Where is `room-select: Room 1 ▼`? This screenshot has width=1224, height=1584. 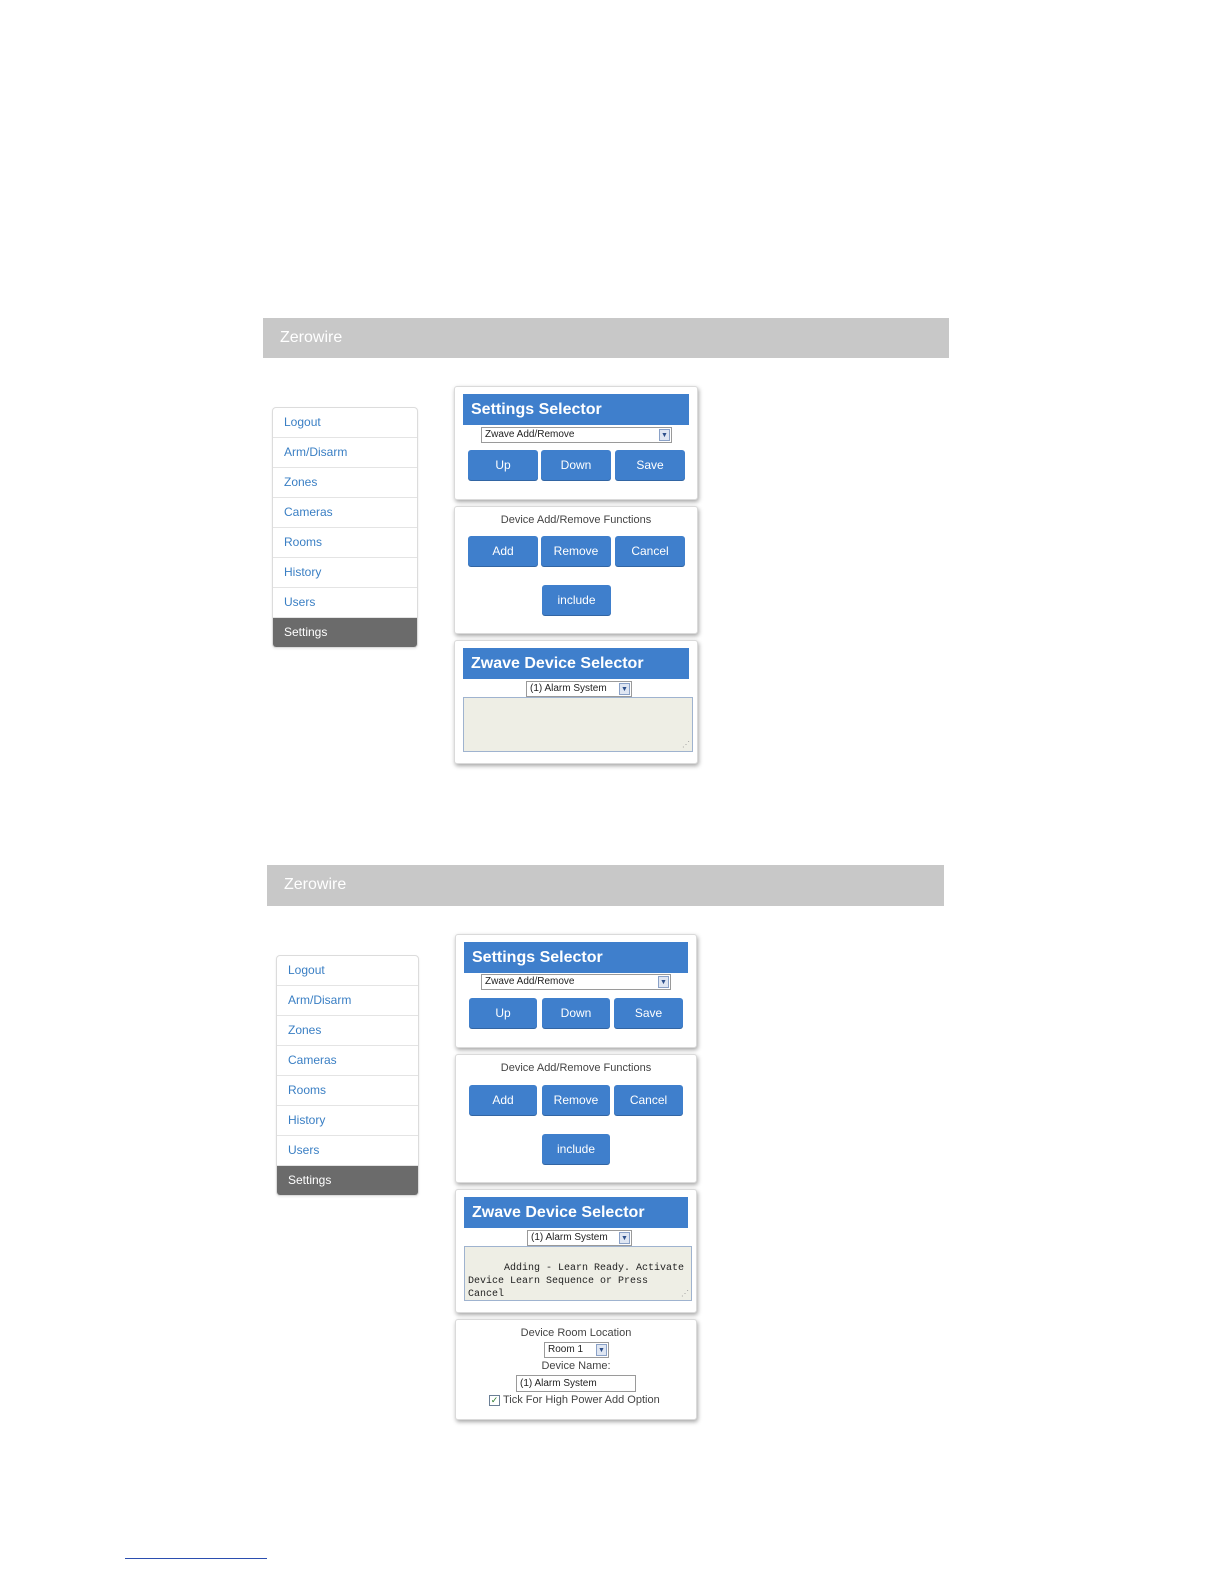
room-select: Room 1 ▼ is located at coordinates (576, 1350).